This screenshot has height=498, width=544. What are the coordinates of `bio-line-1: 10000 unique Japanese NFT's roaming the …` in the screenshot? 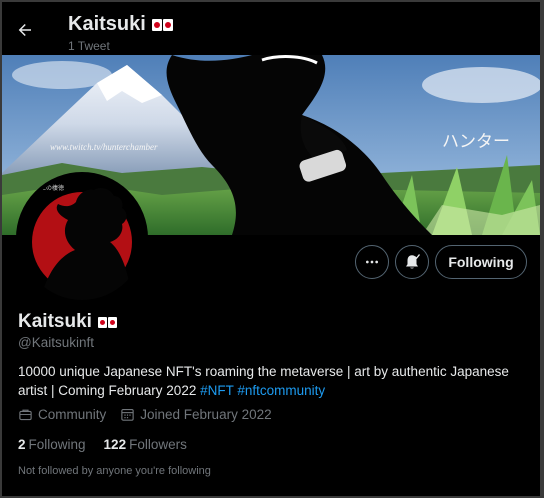 It's located at (263, 371).